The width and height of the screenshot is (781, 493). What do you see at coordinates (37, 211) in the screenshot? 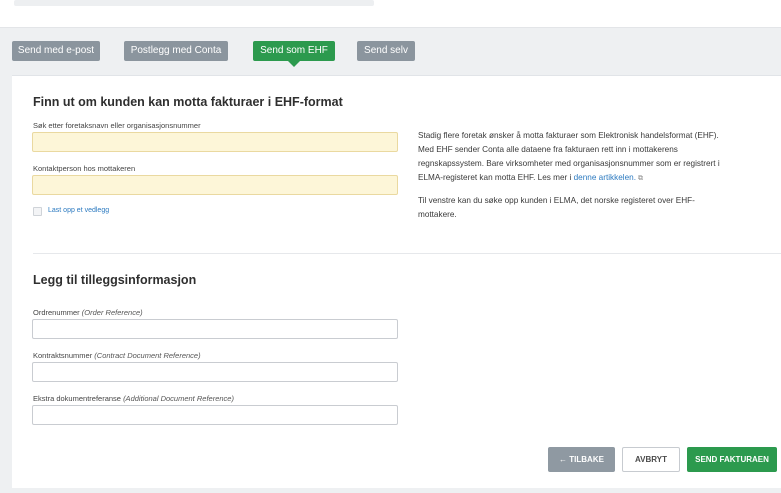
I see `attachment-checkbox` at bounding box center [37, 211].